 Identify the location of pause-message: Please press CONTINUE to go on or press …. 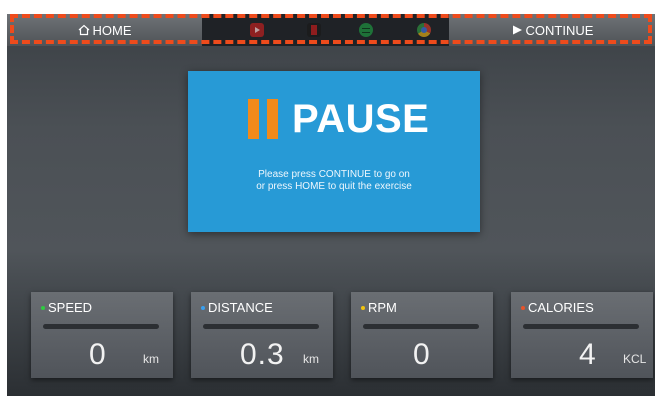
(334, 181).